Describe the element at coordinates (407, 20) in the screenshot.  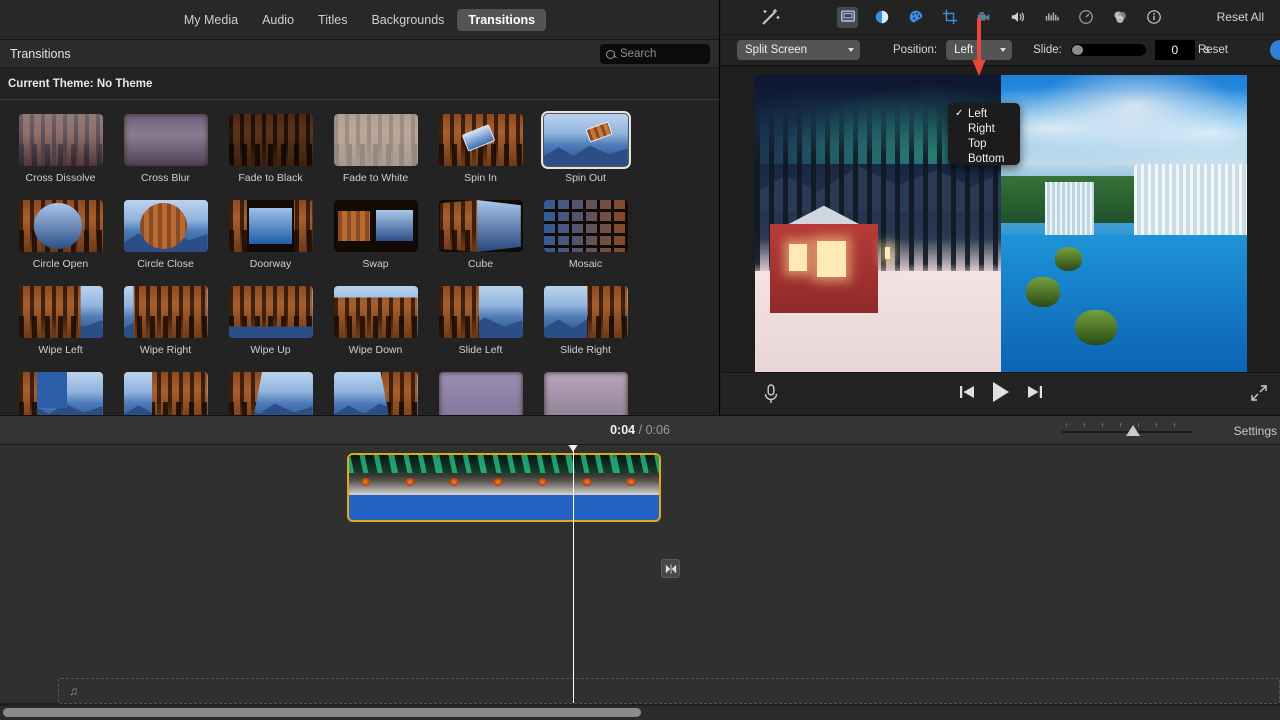
I see `tab-backgrounds: Backgrounds` at that location.